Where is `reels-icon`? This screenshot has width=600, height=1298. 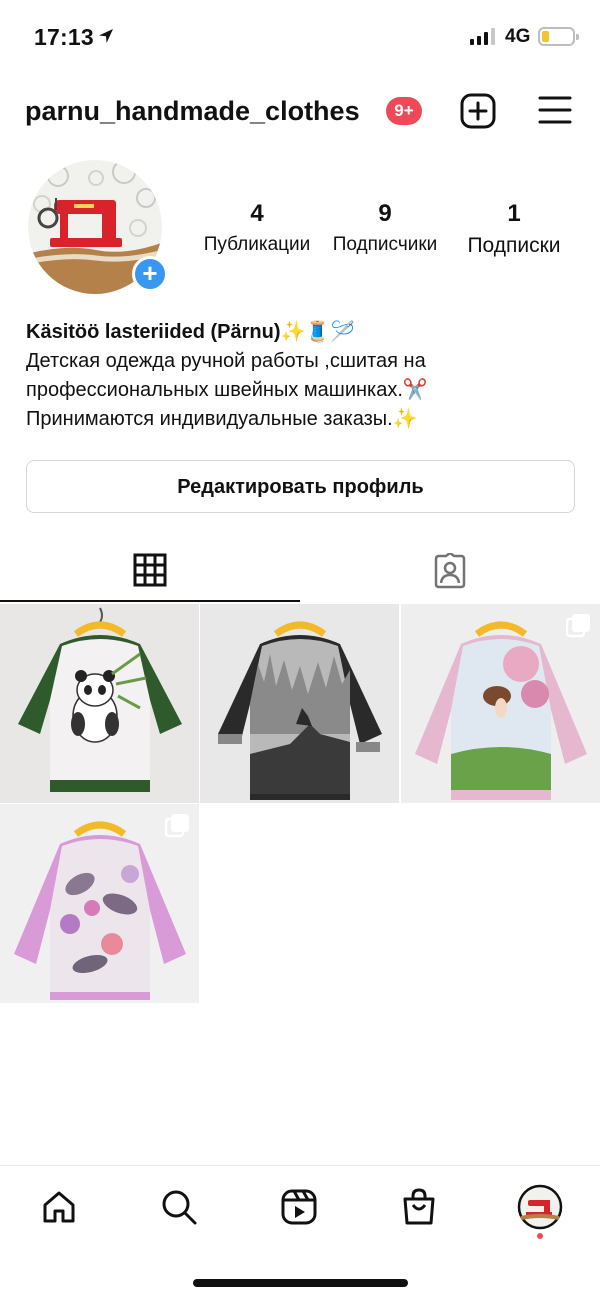 reels-icon is located at coordinates (299, 1207).